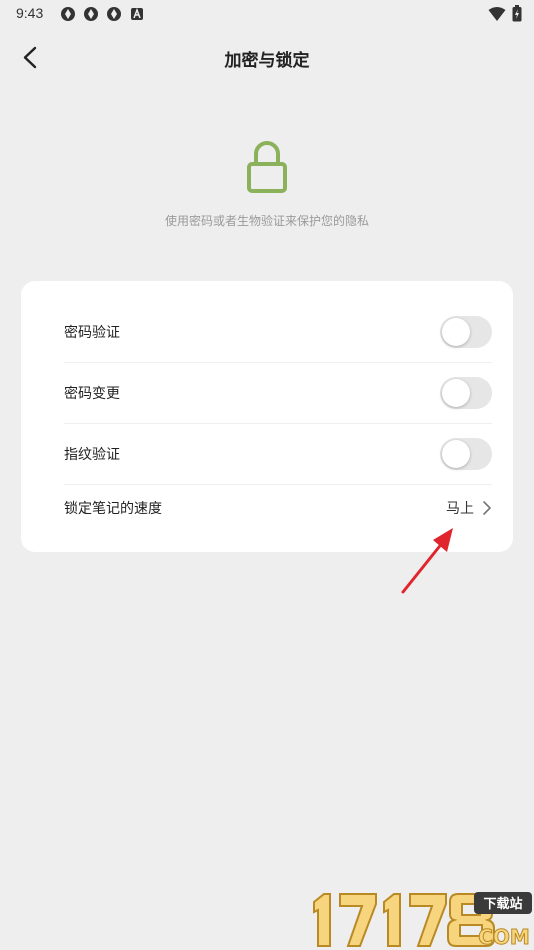 This screenshot has height=950, width=534. Describe the element at coordinates (504, 937) in the screenshot. I see `svg-text: COM` at that location.